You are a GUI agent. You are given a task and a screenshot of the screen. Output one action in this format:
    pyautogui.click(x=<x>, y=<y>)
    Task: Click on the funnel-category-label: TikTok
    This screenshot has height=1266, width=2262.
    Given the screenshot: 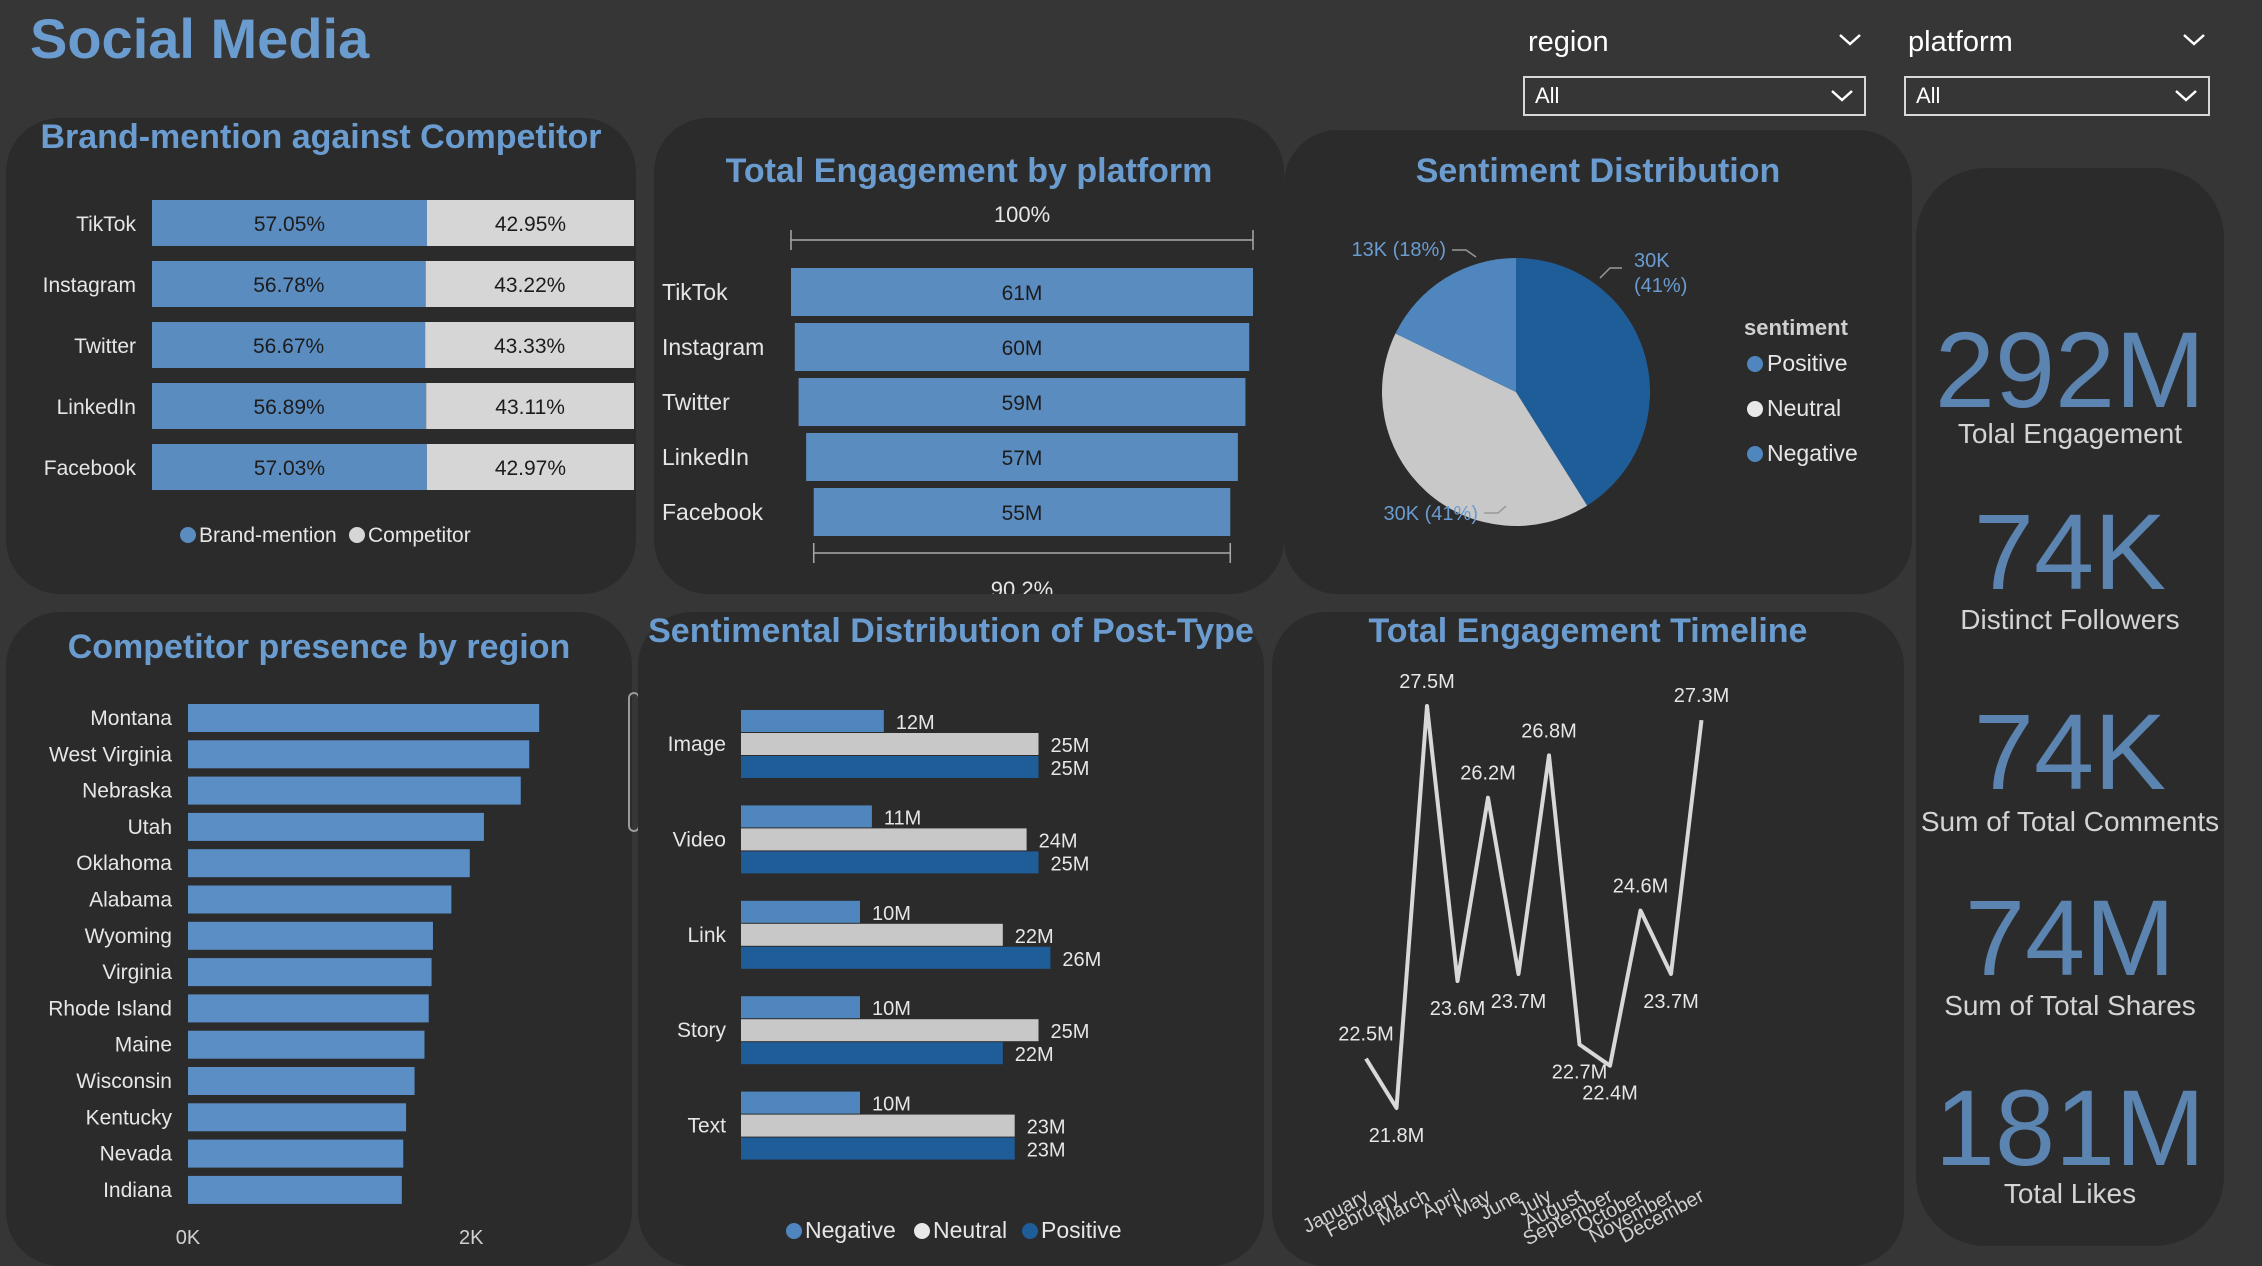 What is the action you would take?
    pyautogui.click(x=695, y=292)
    